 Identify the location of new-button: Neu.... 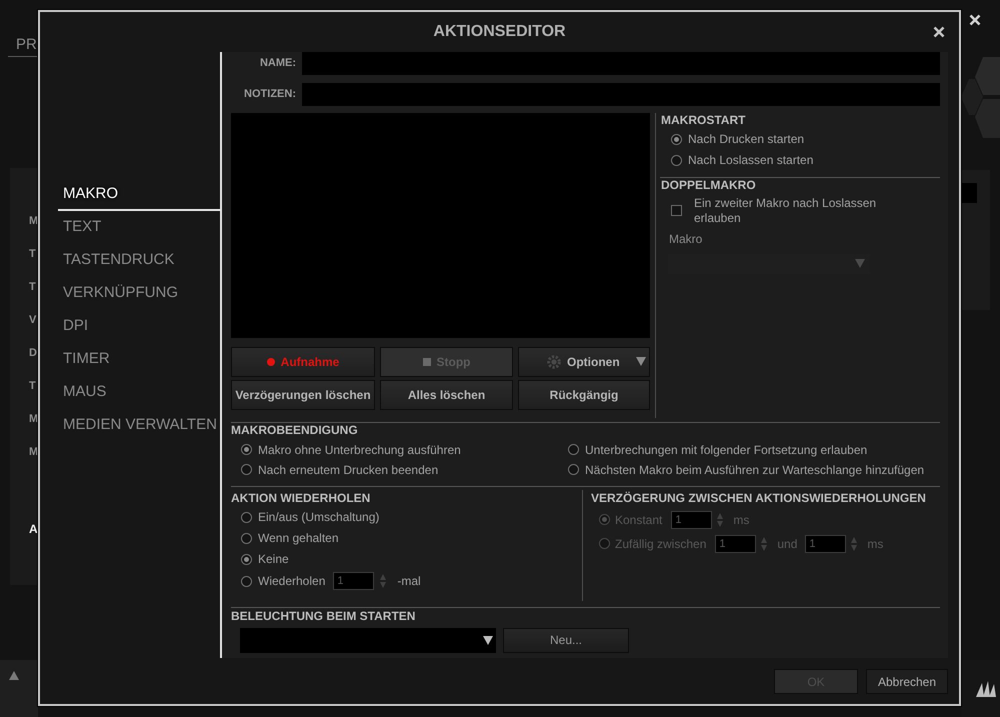
(566, 640).